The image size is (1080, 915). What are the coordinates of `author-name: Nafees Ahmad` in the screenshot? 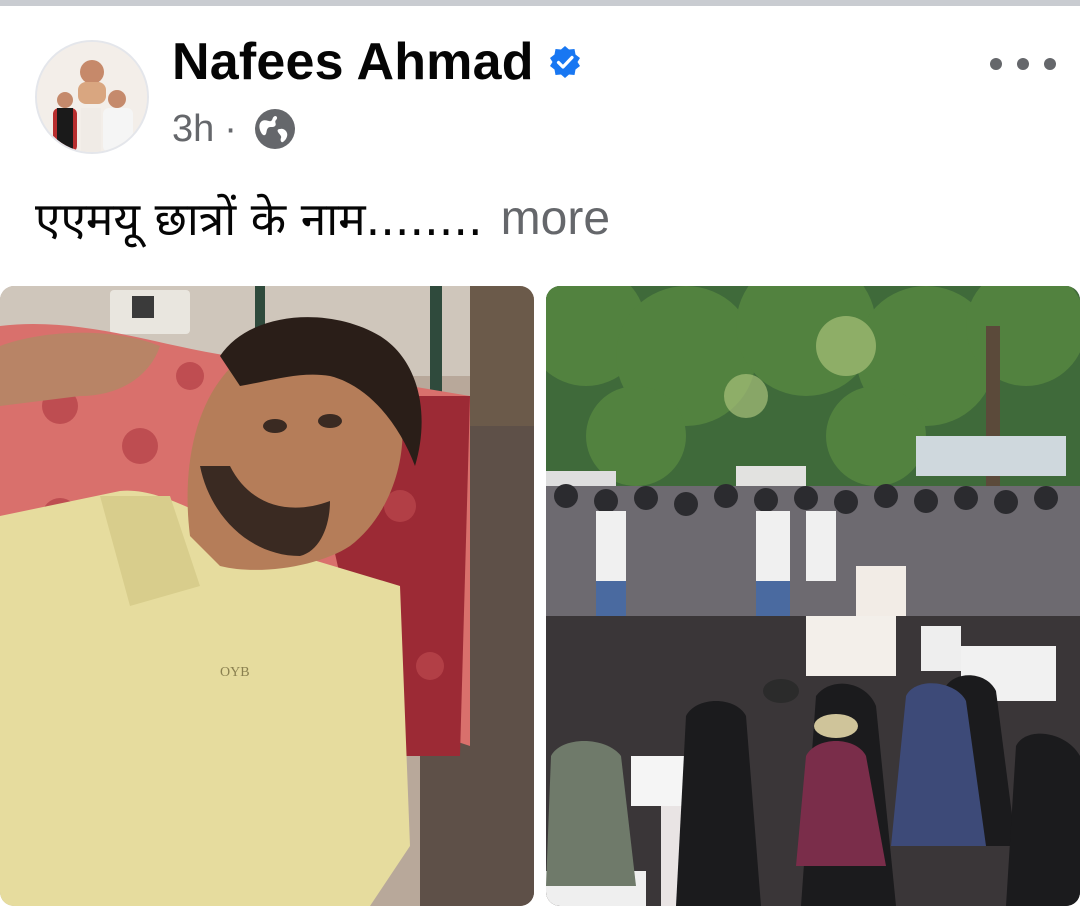 It's located at (353, 62).